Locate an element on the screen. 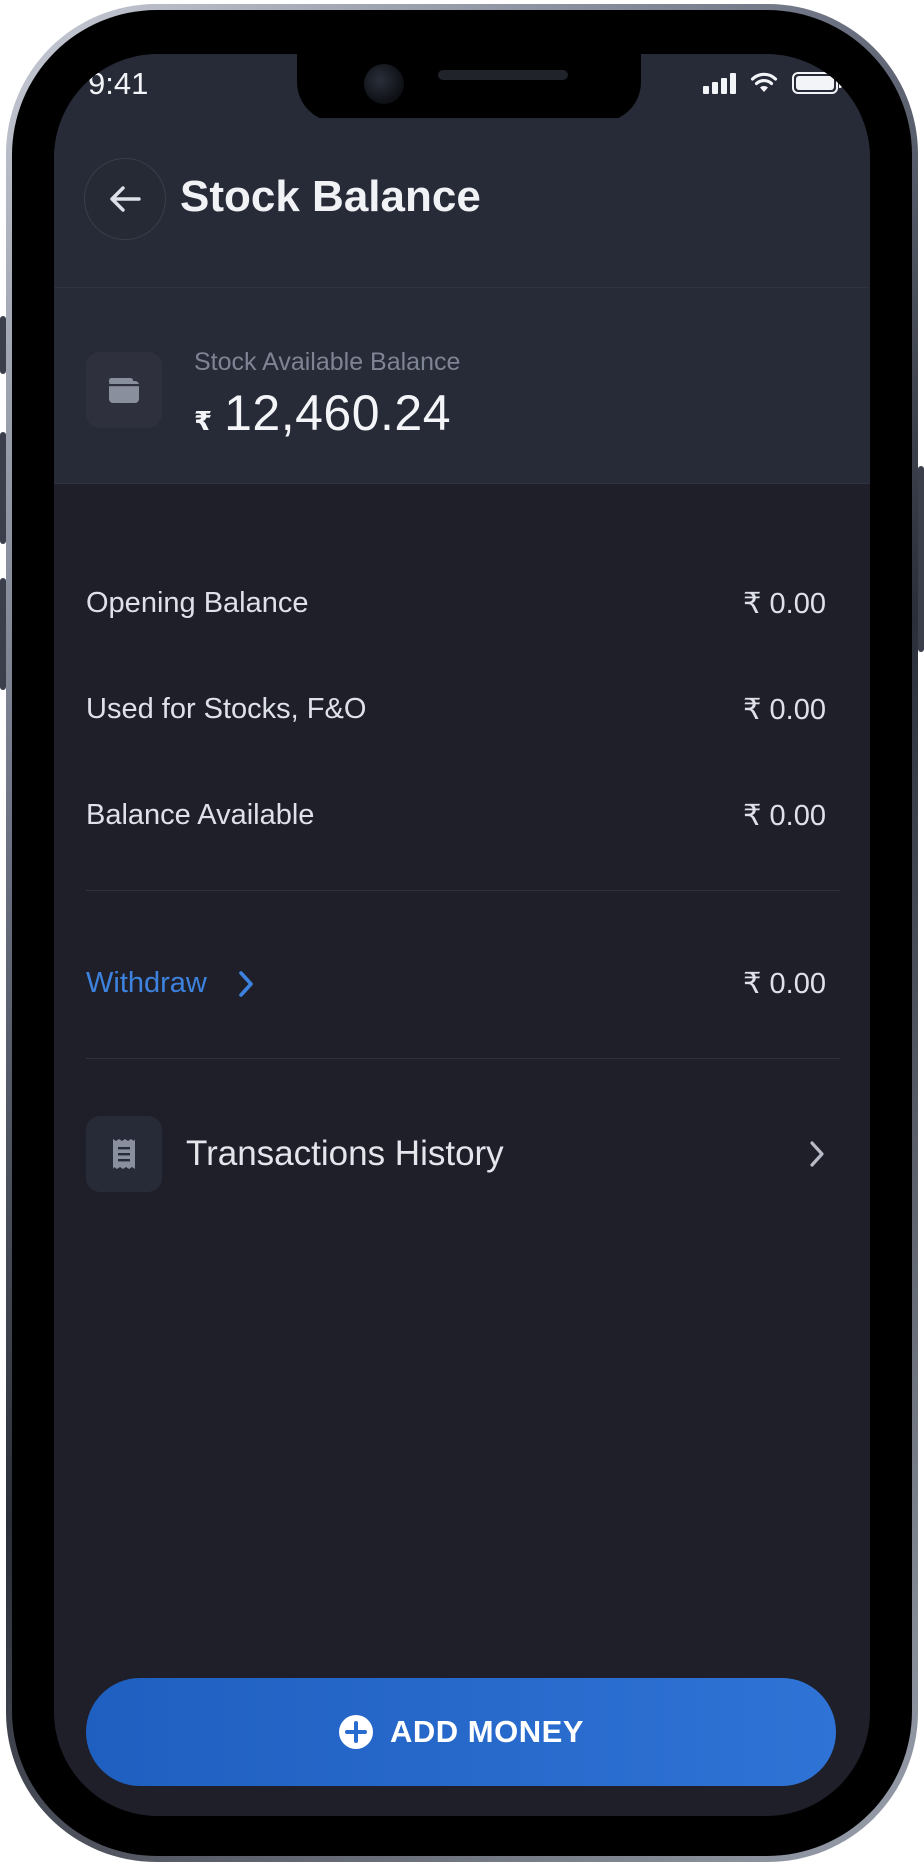 This screenshot has width=924, height=1867. wallet-icon is located at coordinates (124, 390).